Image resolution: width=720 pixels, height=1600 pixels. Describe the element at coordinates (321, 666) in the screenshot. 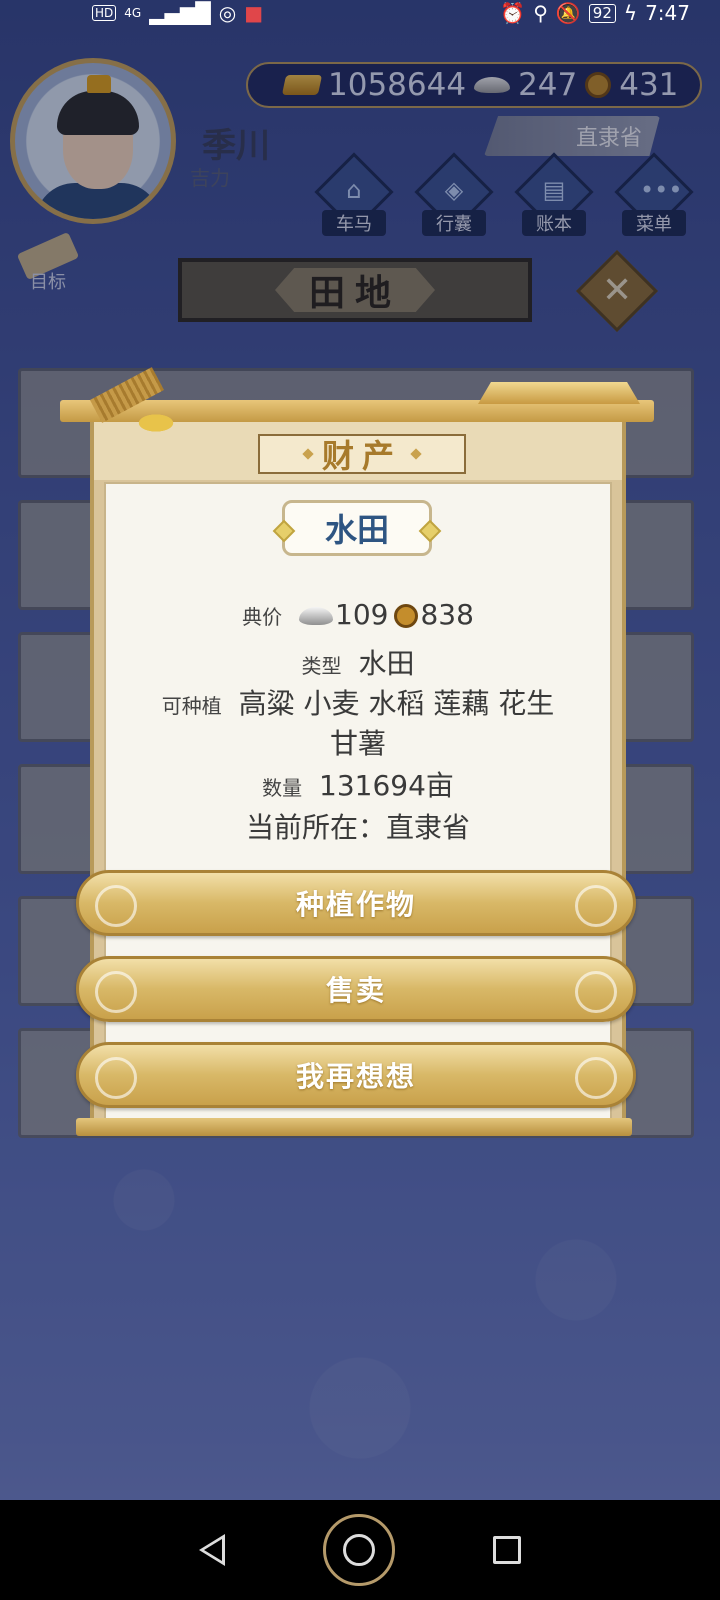

I see `type-label: 类型` at that location.